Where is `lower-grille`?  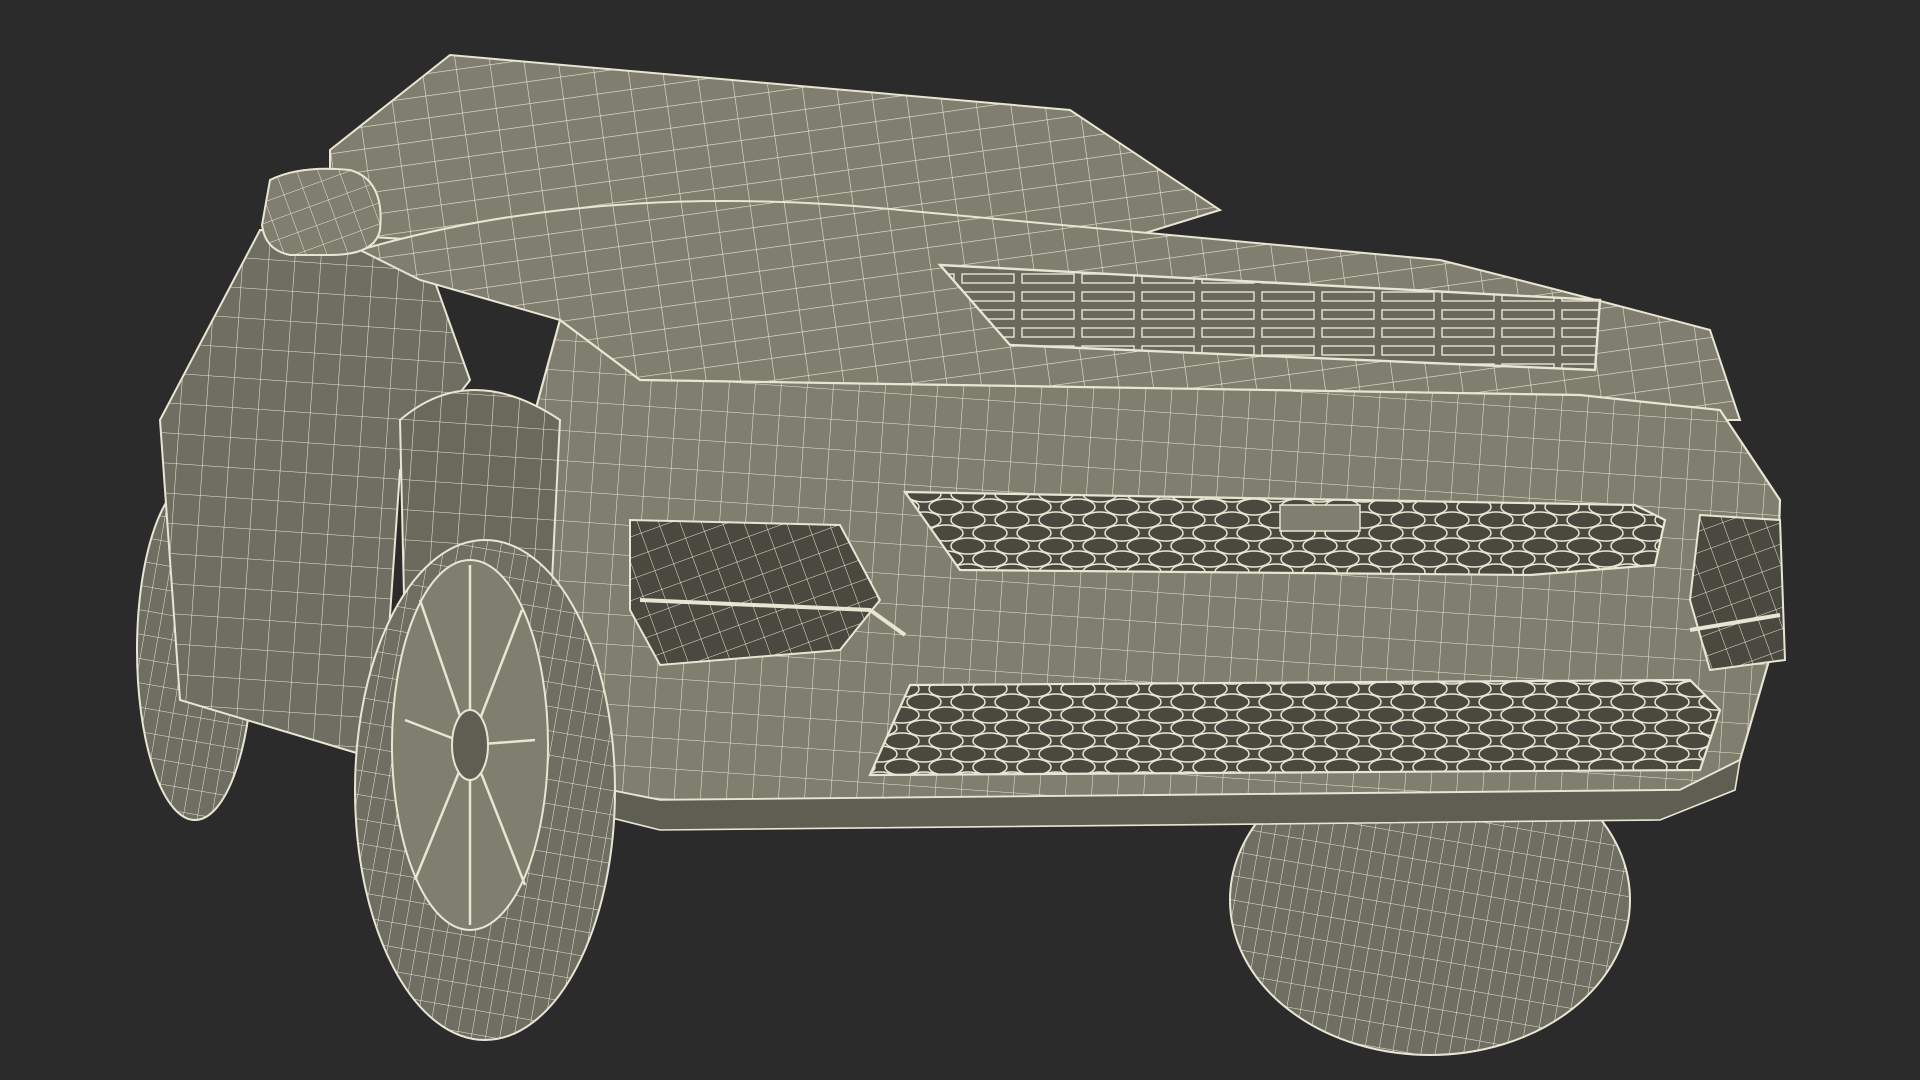 lower-grille is located at coordinates (1295, 727).